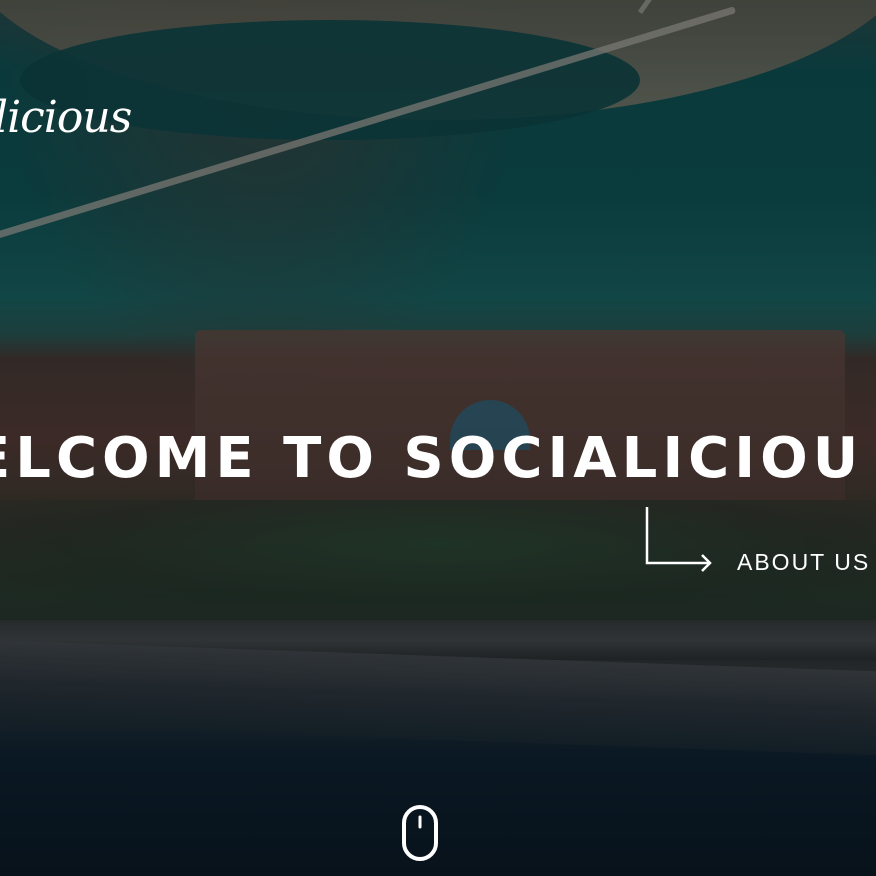 Image resolution: width=876 pixels, height=876 pixels. I want to click on arrow-down-right-icon, so click(678, 539).